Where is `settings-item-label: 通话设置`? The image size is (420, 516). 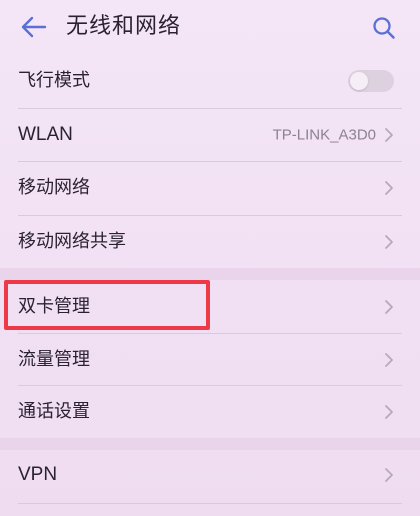 settings-item-label: 通话设置 is located at coordinates (54, 411).